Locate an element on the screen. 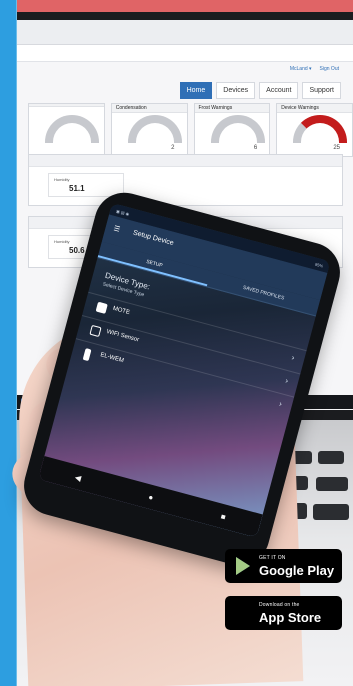  back-icon: ◀ is located at coordinates (78, 477).